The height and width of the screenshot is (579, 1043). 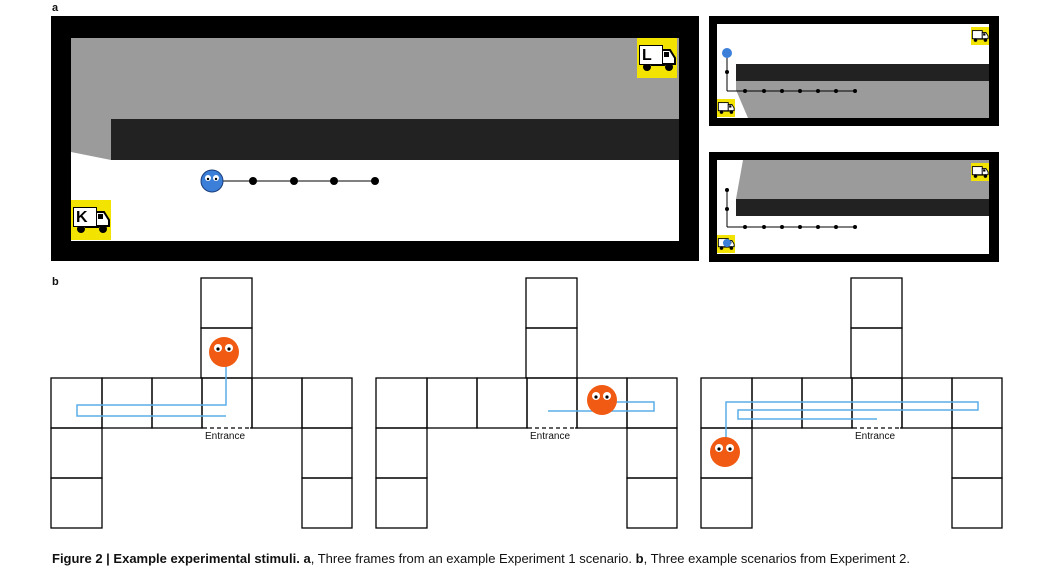 I want to click on caption-figure-label: Figure 2 | Example experimental stimuli., so click(x=176, y=558).